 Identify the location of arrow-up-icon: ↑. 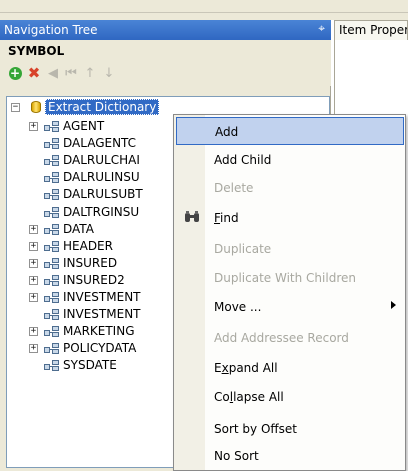
(90, 73).